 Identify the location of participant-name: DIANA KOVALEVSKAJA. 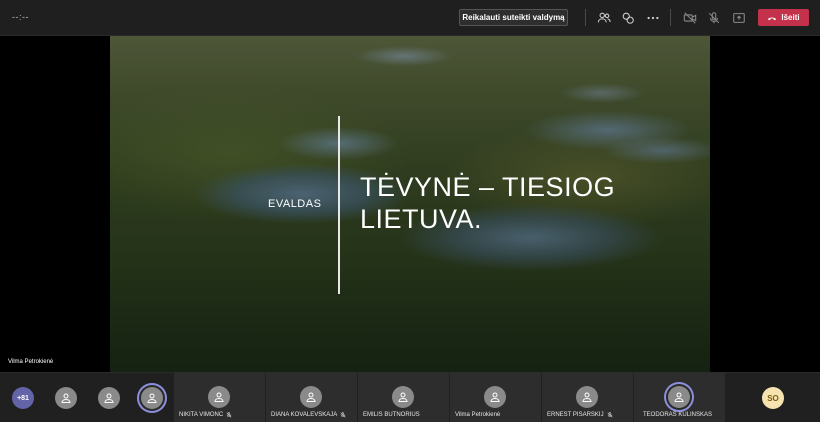
(304, 415).